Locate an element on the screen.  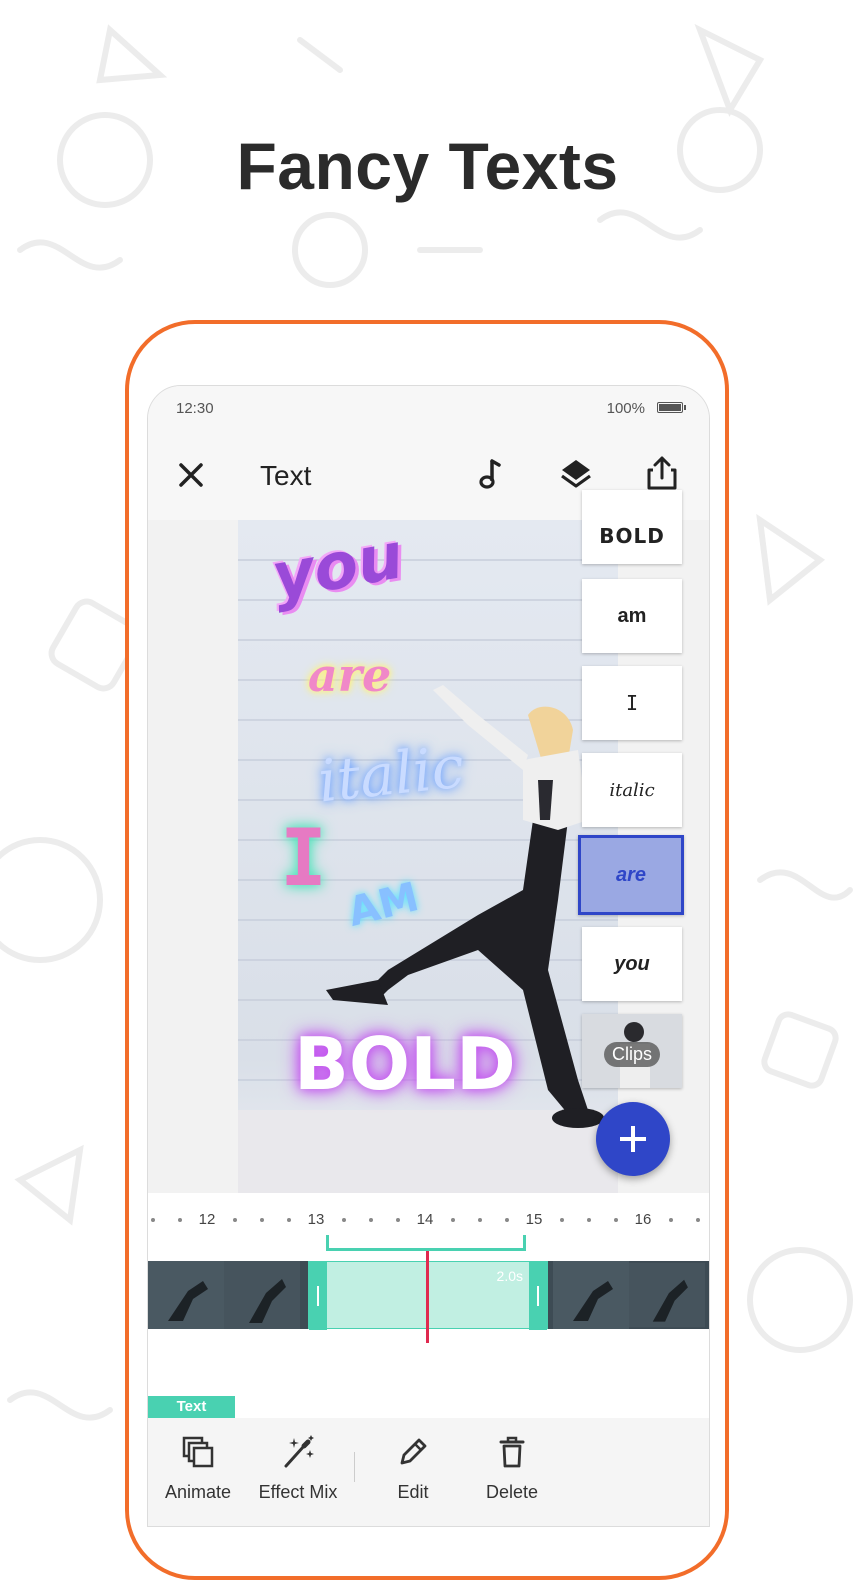
edit-button: Edit is located at coordinates (413, 1468).